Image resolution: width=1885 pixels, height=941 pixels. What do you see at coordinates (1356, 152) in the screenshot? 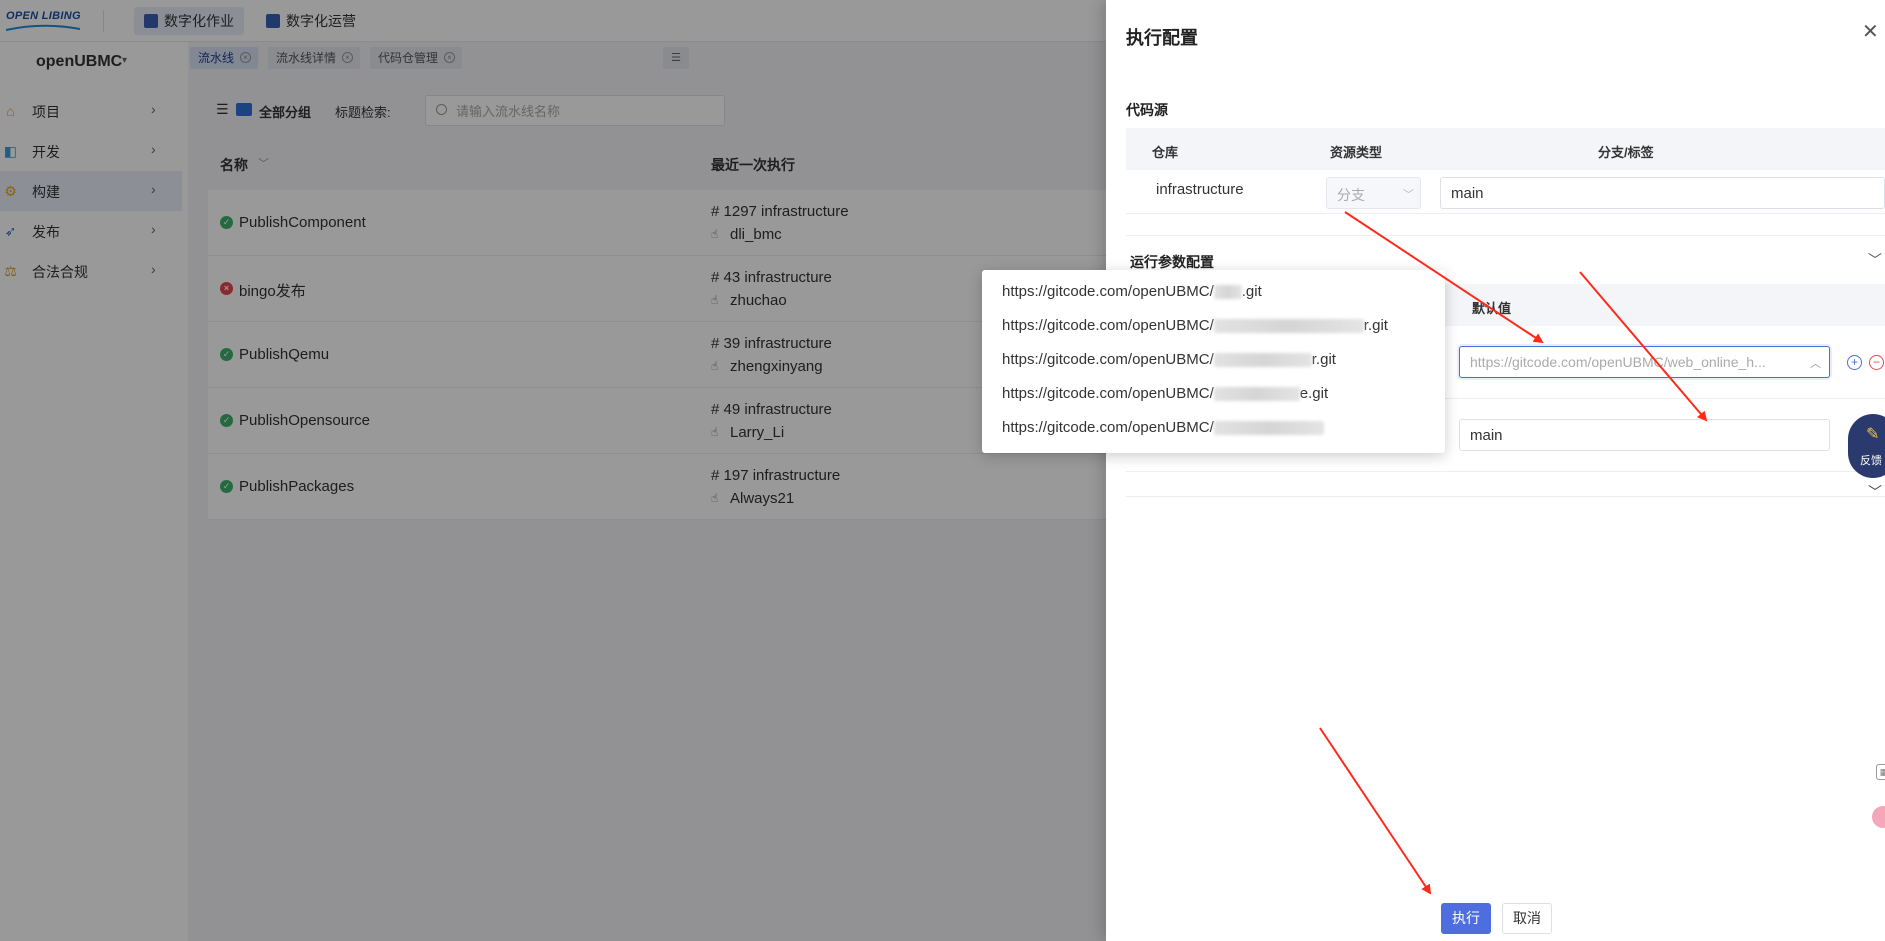
I see `column-header-type: 资源类型` at bounding box center [1356, 152].